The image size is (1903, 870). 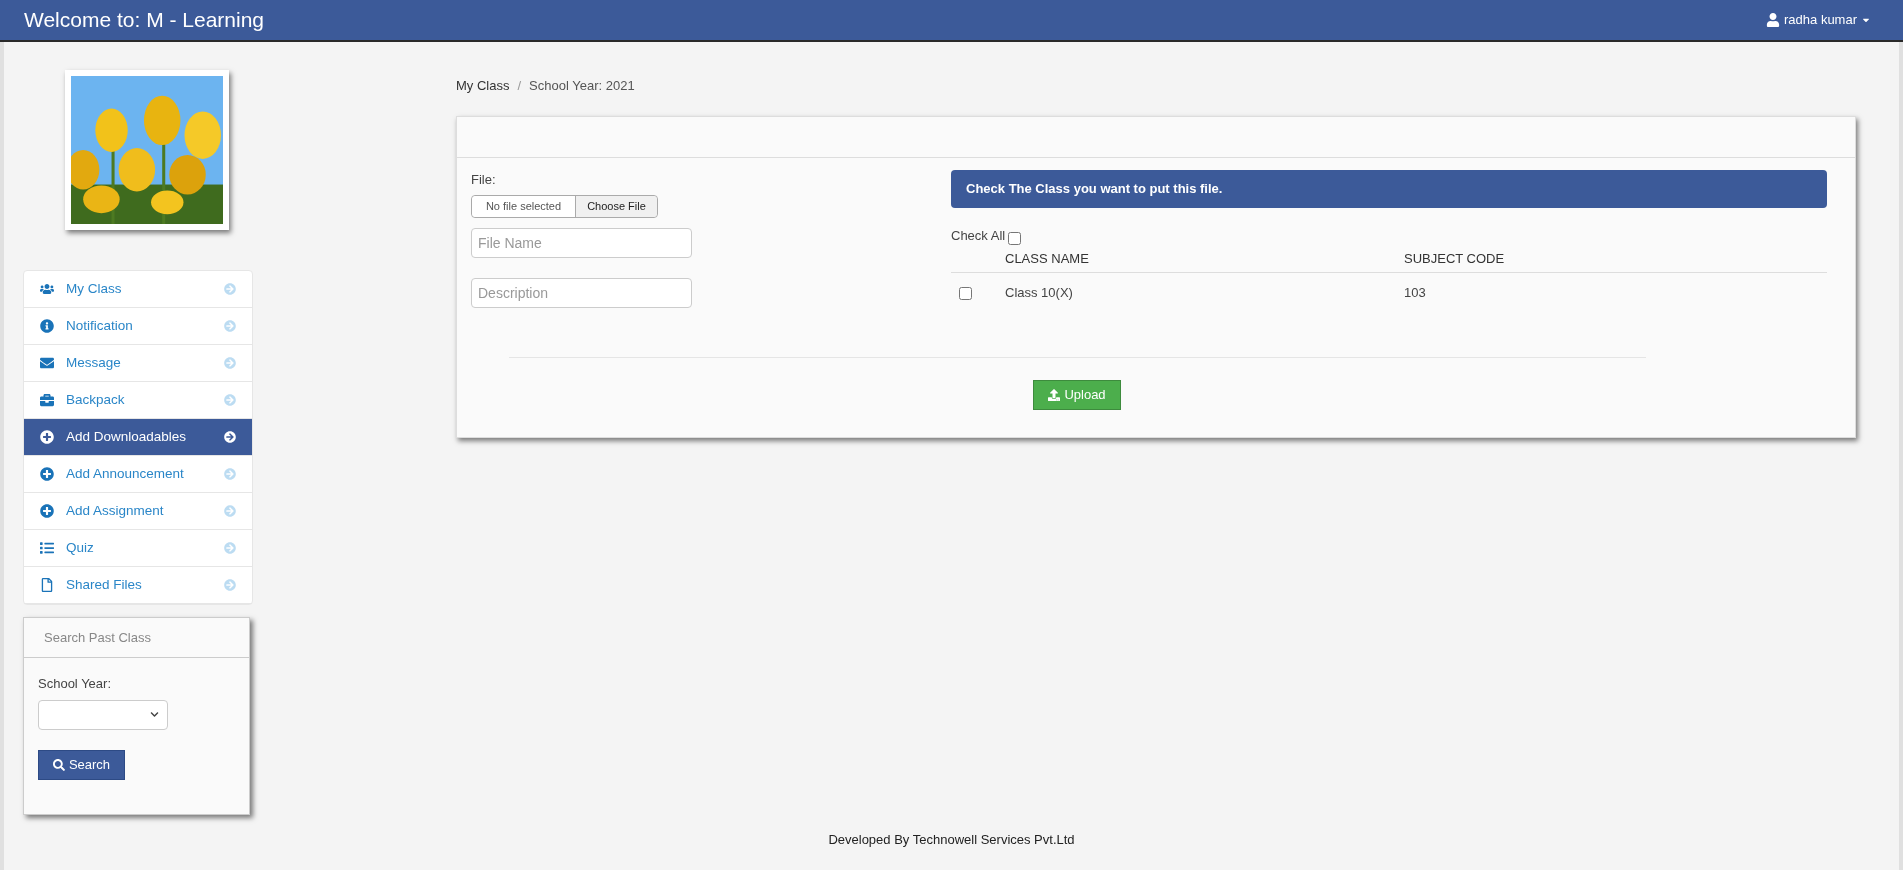 I want to click on sidebar-item: Notification, so click(x=138, y=326).